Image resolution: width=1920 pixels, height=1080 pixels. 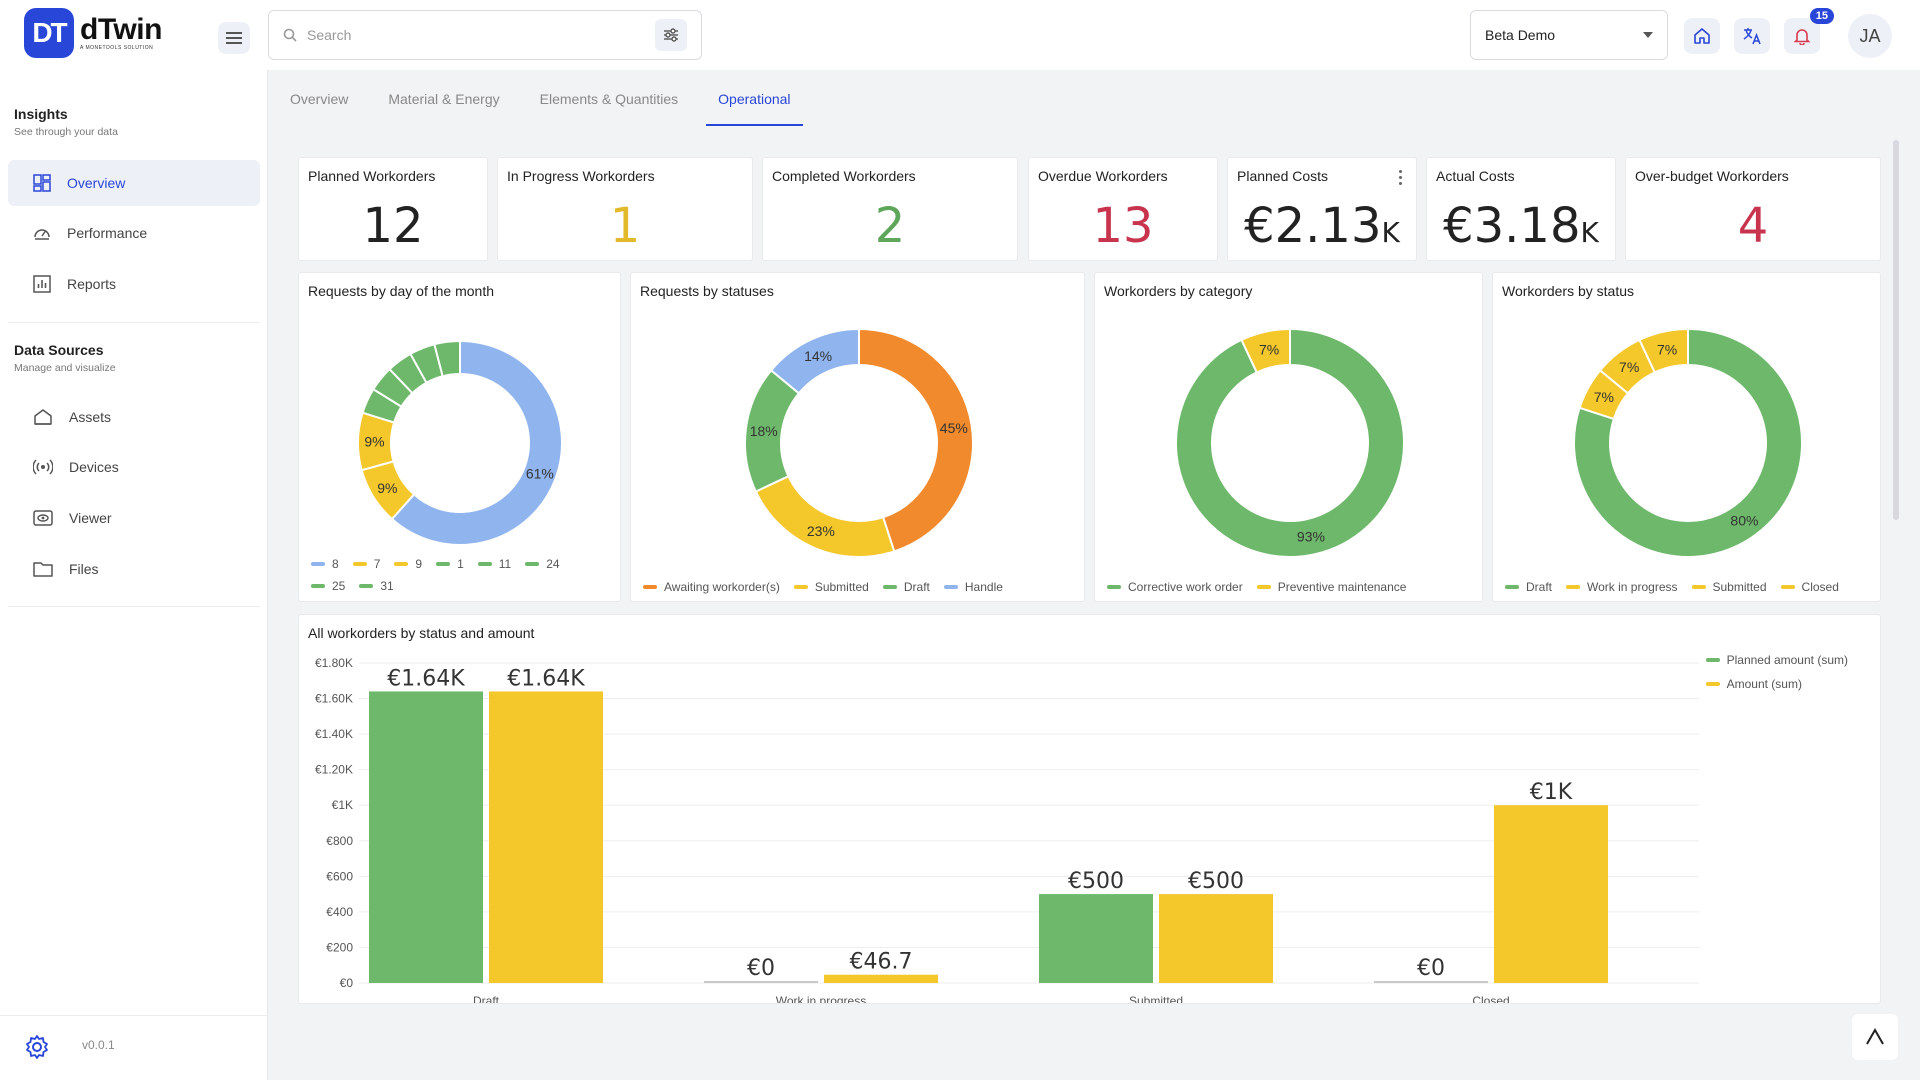 I want to click on legend-item: 9, so click(x=408, y=564).